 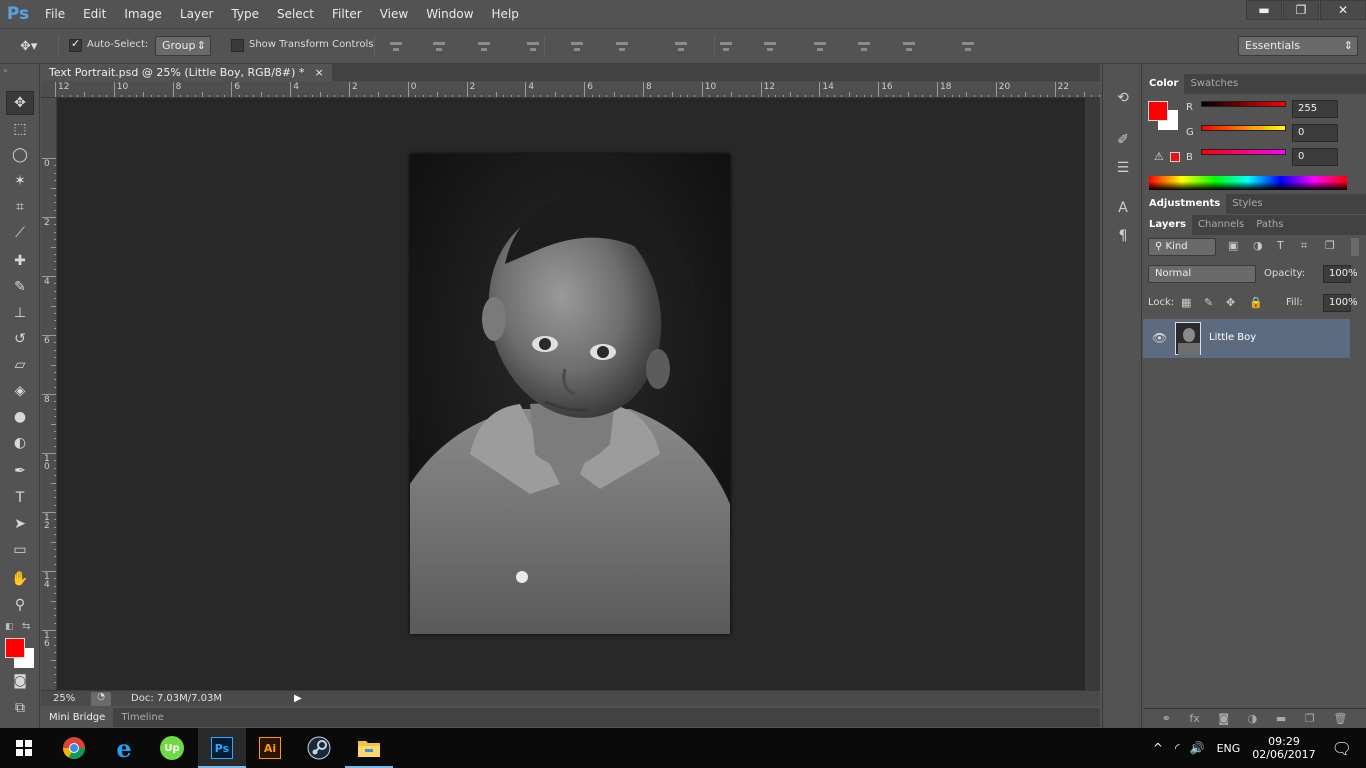 I want to click on filter-smart-object-icon: ❐, so click(x=1330, y=245).